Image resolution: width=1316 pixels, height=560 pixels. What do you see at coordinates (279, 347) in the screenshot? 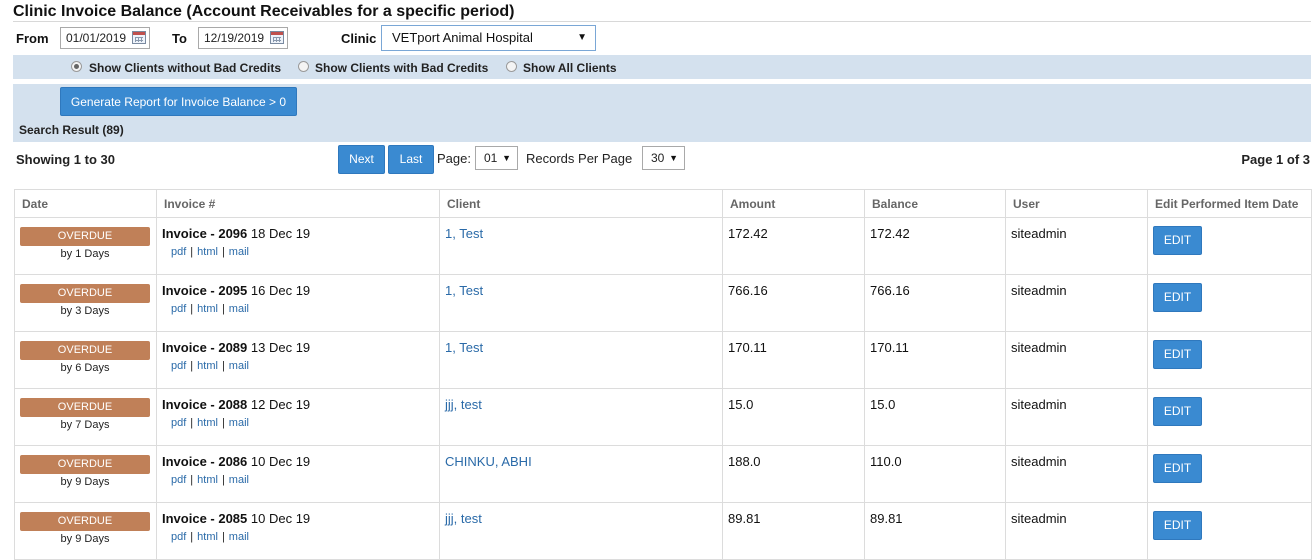
I see `invoice-date: 13 Dec 19` at bounding box center [279, 347].